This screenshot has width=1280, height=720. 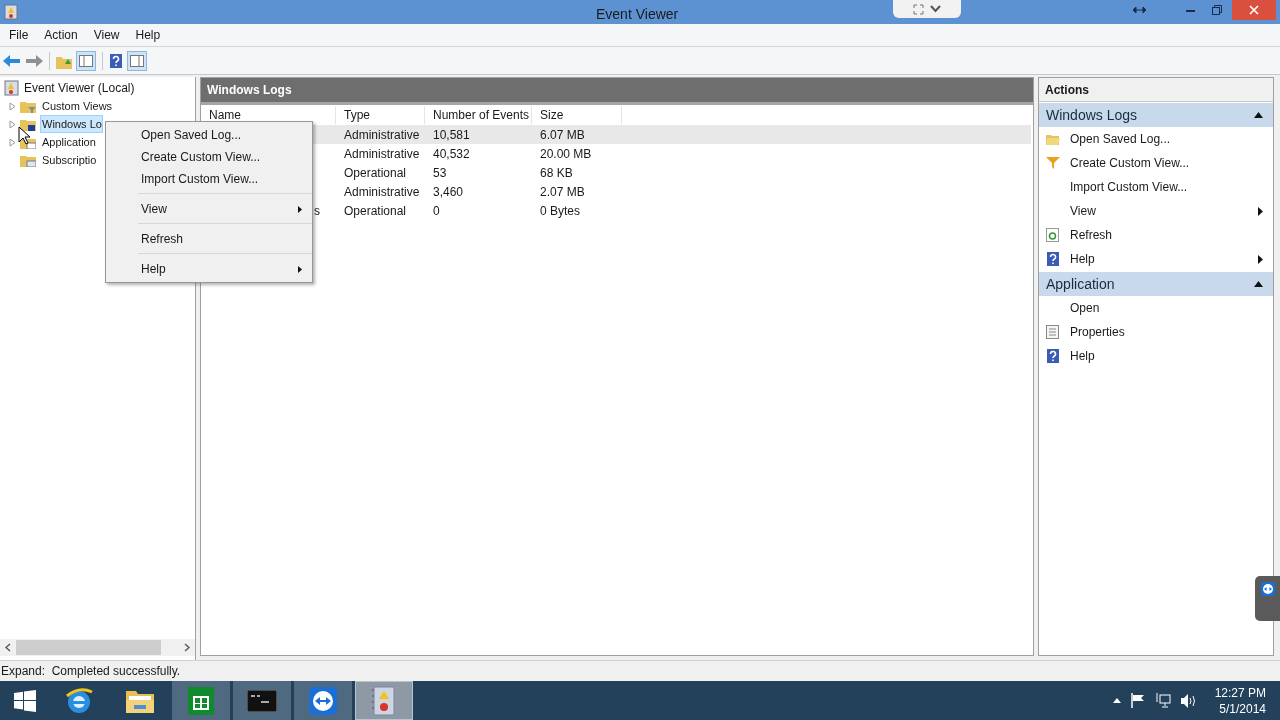 What do you see at coordinates (1053, 163) in the screenshot?
I see `filter-icon` at bounding box center [1053, 163].